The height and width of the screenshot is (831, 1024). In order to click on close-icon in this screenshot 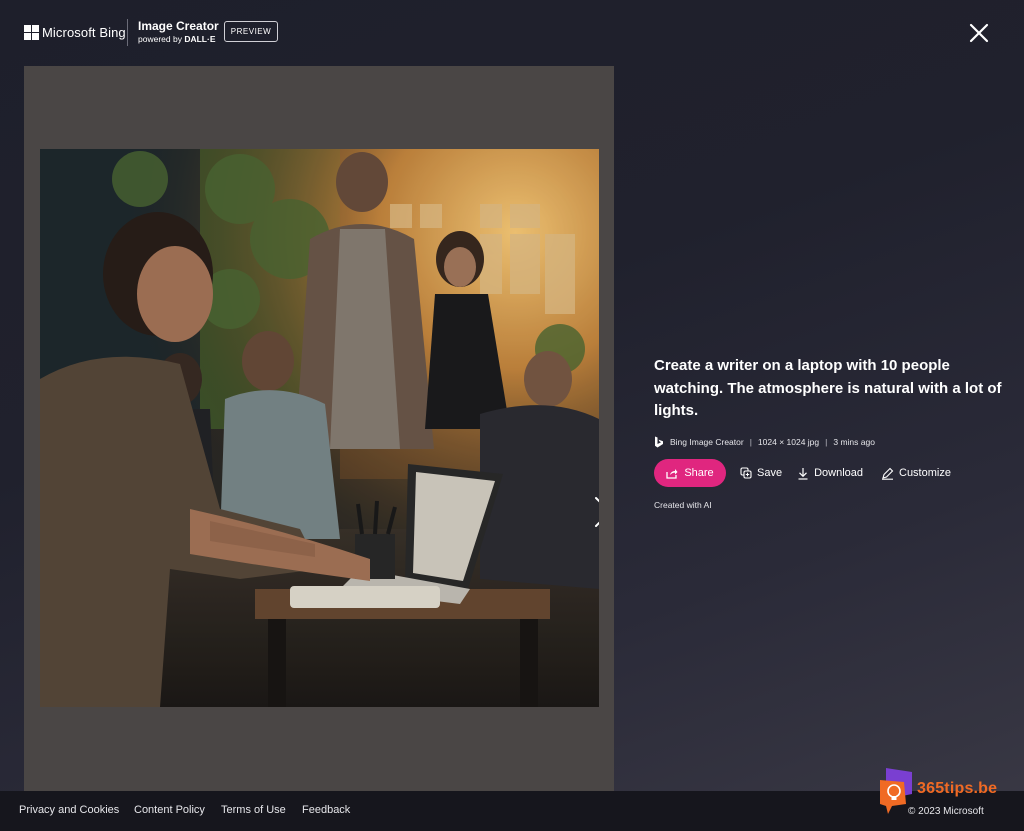, I will do `click(979, 33)`.